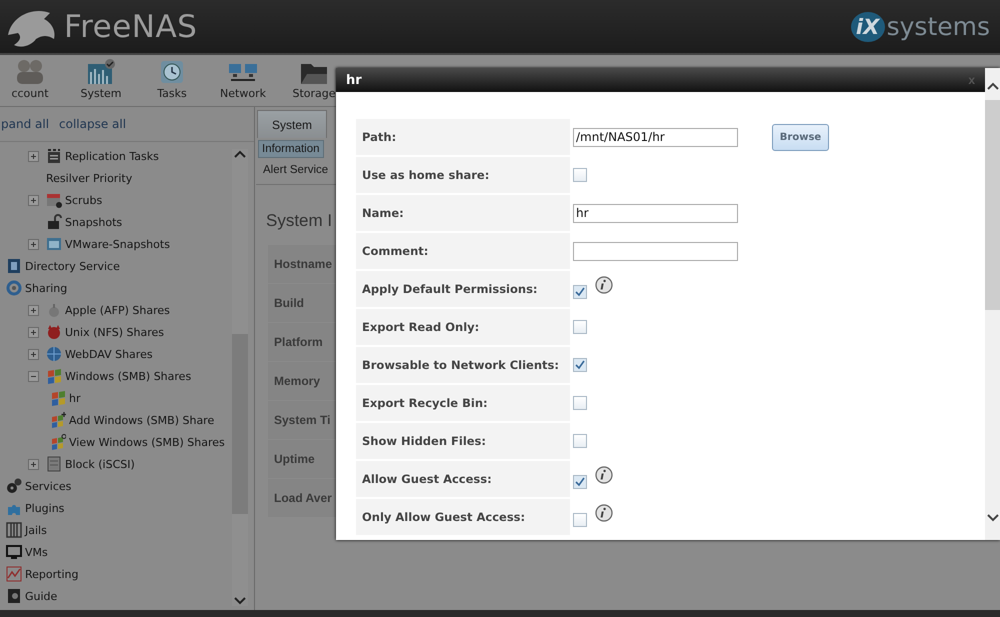 The image size is (1000, 617). Describe the element at coordinates (463, 213) in the screenshot. I see `field-label: Name:` at that location.